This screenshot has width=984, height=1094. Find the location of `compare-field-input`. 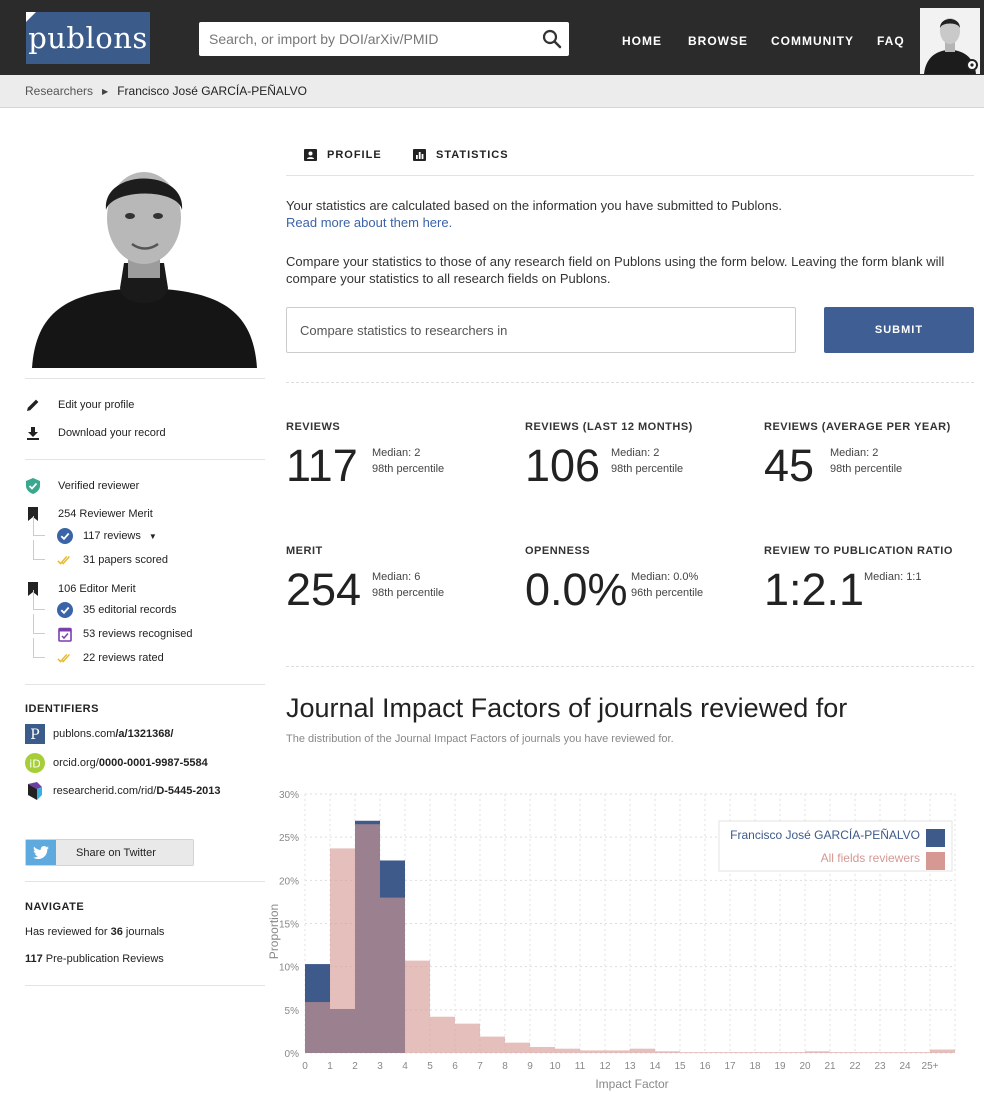

compare-field-input is located at coordinates (541, 330).